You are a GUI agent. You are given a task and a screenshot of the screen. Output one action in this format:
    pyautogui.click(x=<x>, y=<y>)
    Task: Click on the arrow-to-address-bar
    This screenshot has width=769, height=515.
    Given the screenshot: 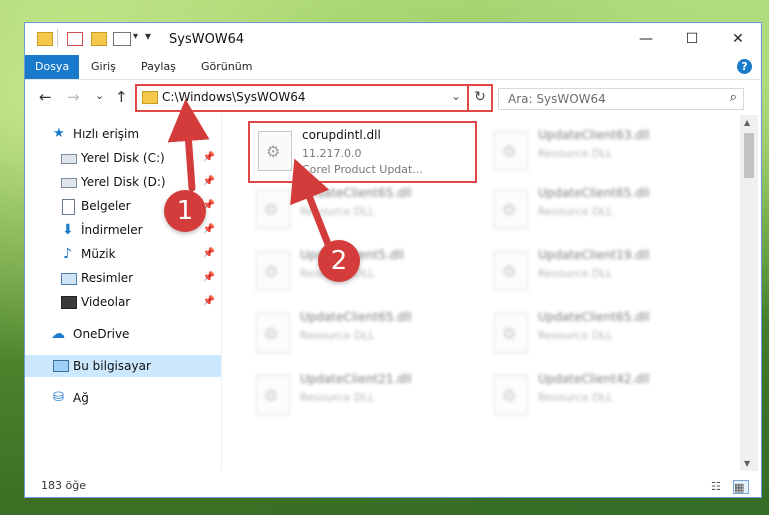 What is the action you would take?
    pyautogui.click(x=188, y=145)
    